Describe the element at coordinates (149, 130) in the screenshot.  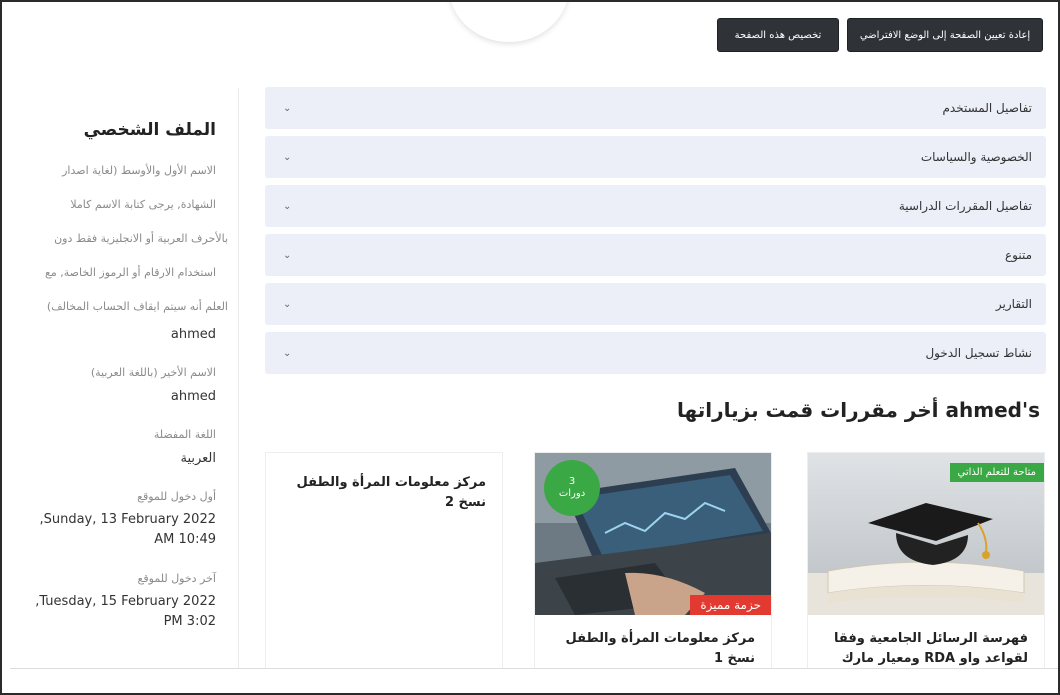
I see `profile-title: الملف الشخصي` at that location.